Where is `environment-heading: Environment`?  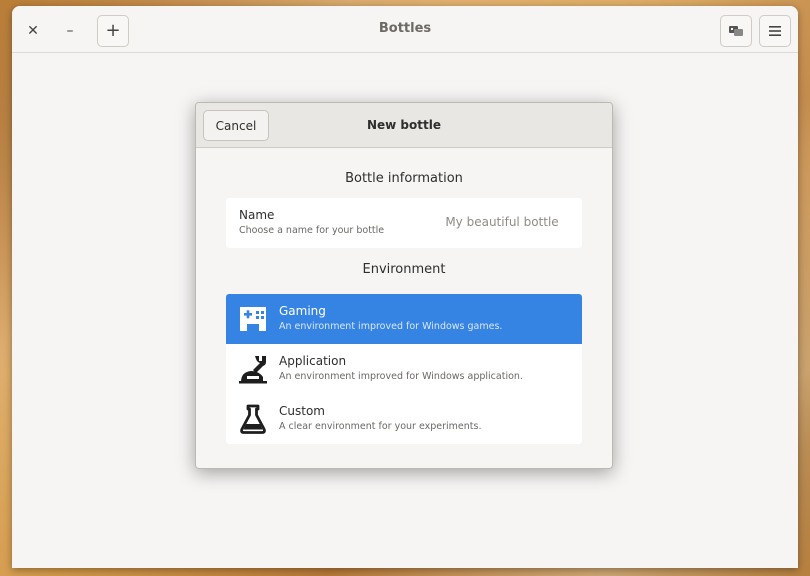
environment-heading: Environment is located at coordinates (404, 269).